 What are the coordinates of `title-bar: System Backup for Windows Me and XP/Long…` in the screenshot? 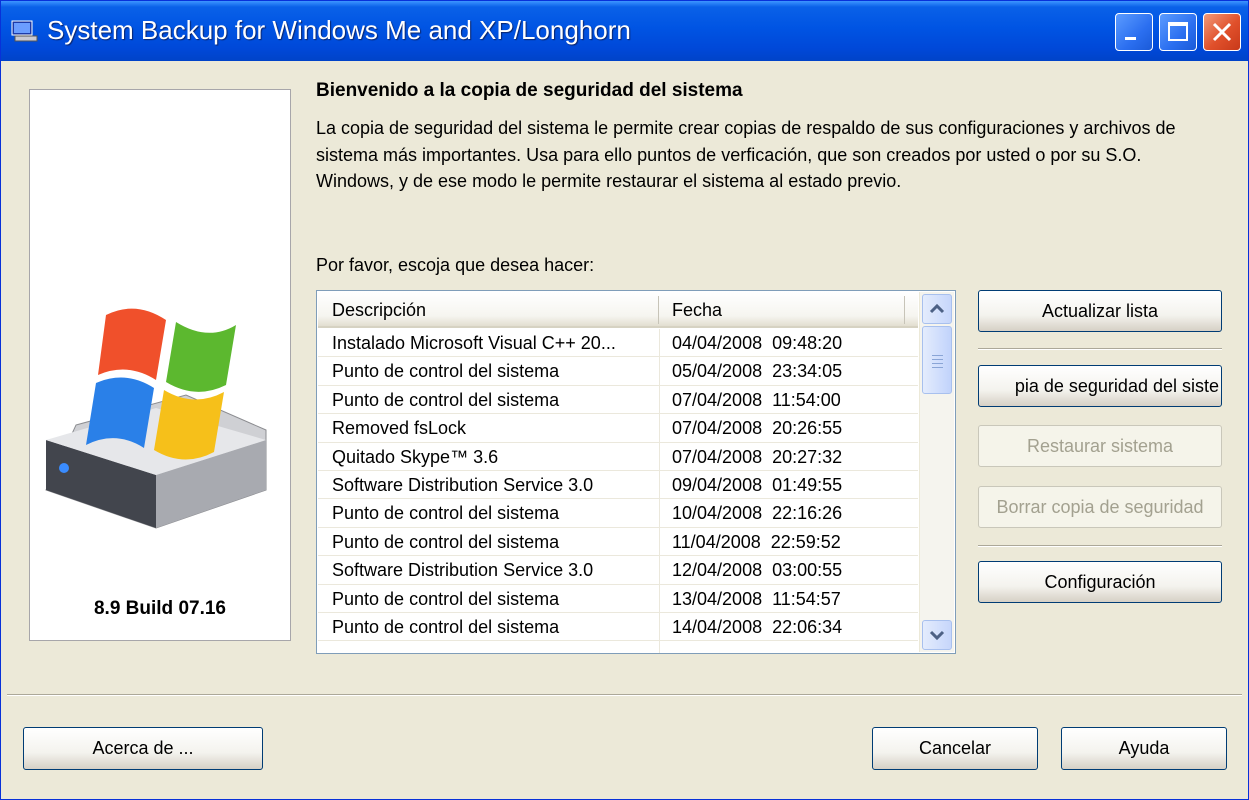 It's located at (624, 31).